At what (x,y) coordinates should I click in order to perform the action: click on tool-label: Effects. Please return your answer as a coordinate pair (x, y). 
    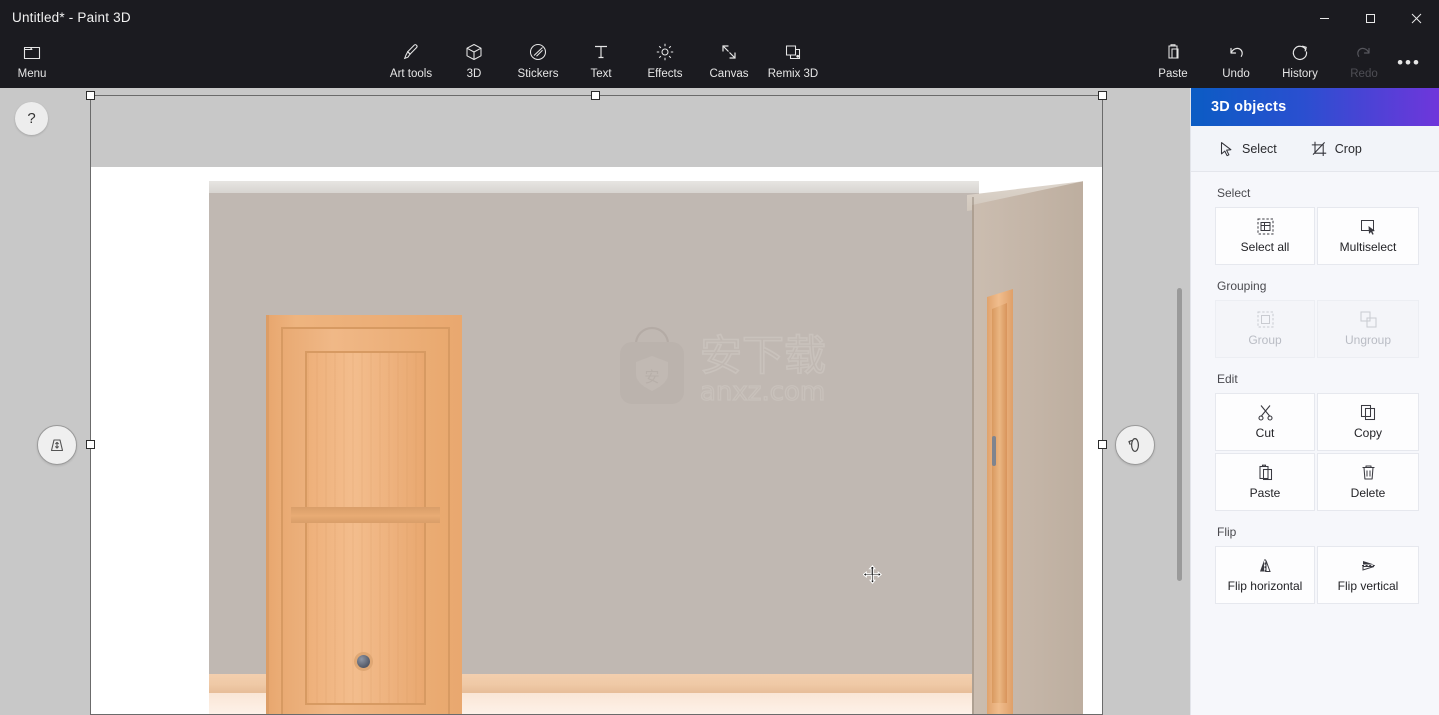
    Looking at the image, I should click on (665, 74).